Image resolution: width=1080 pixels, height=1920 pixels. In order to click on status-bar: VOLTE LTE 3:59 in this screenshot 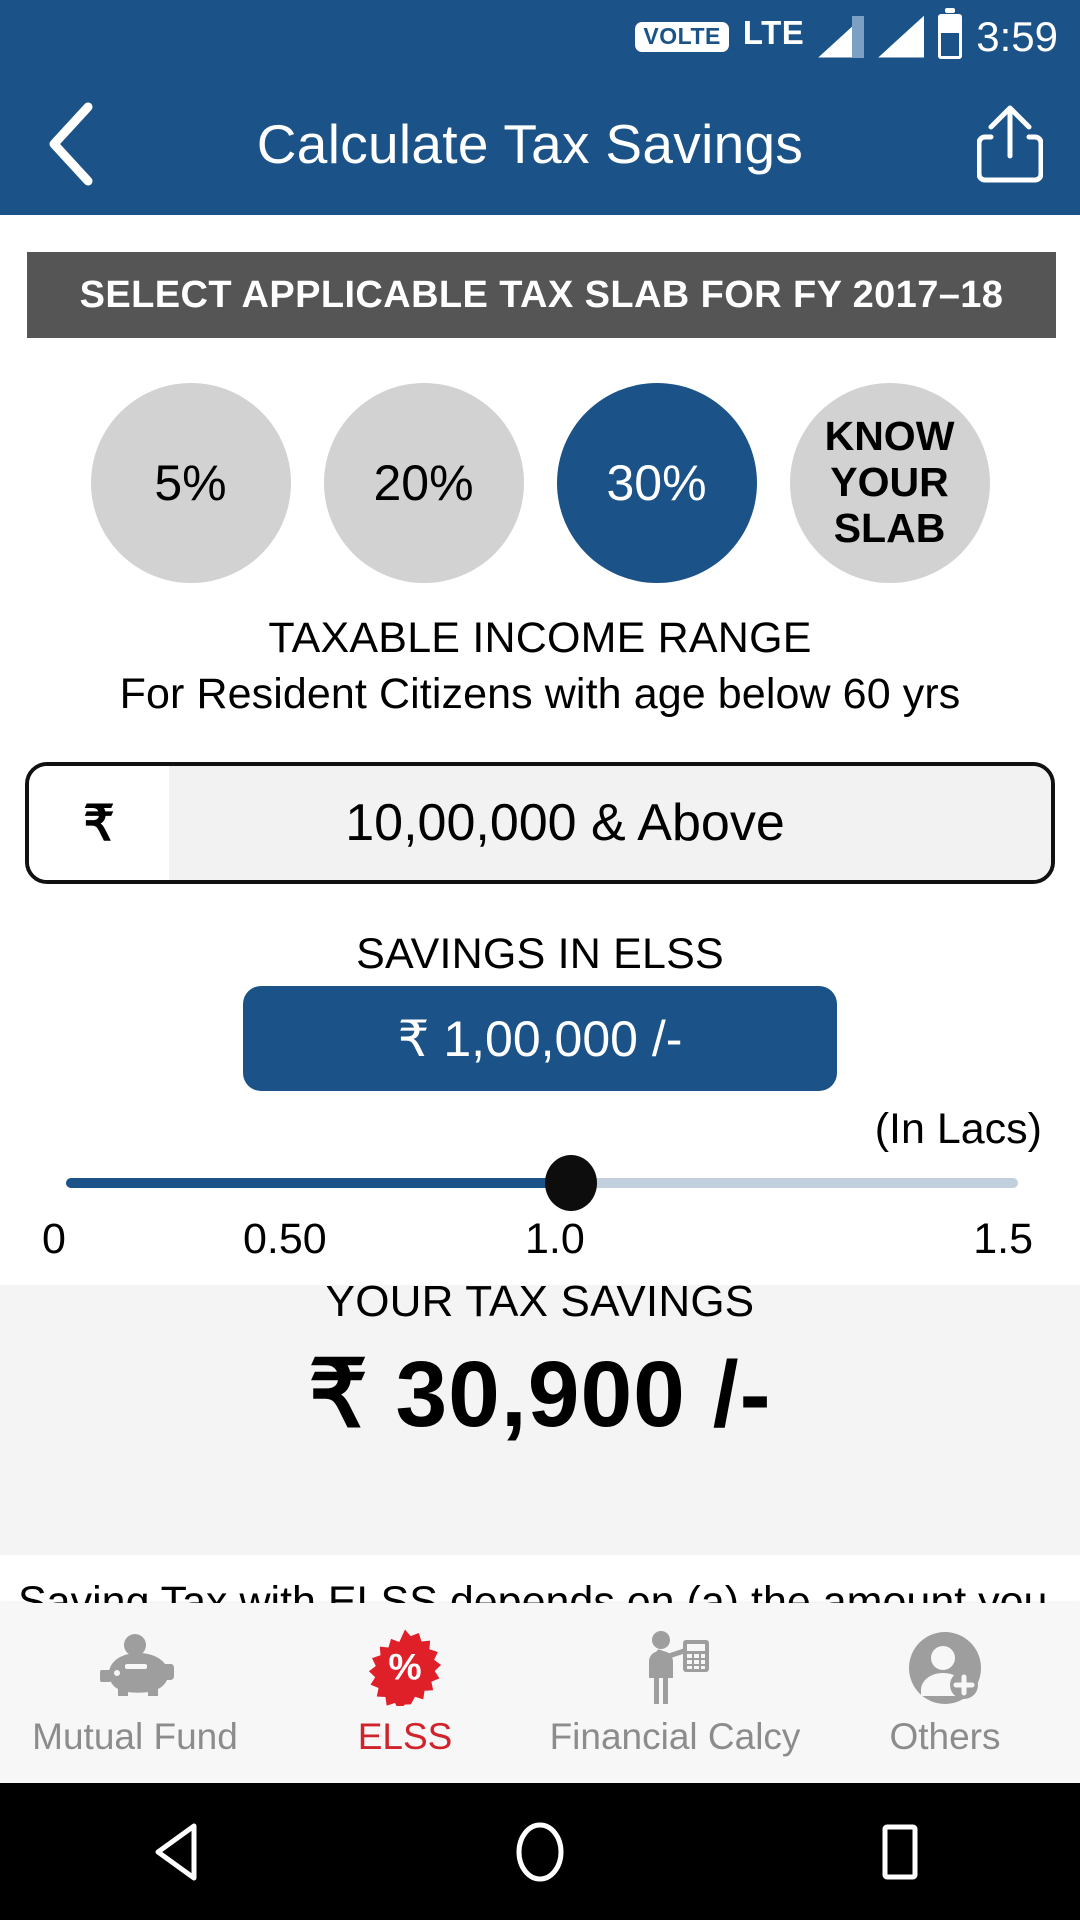, I will do `click(540, 36)`.